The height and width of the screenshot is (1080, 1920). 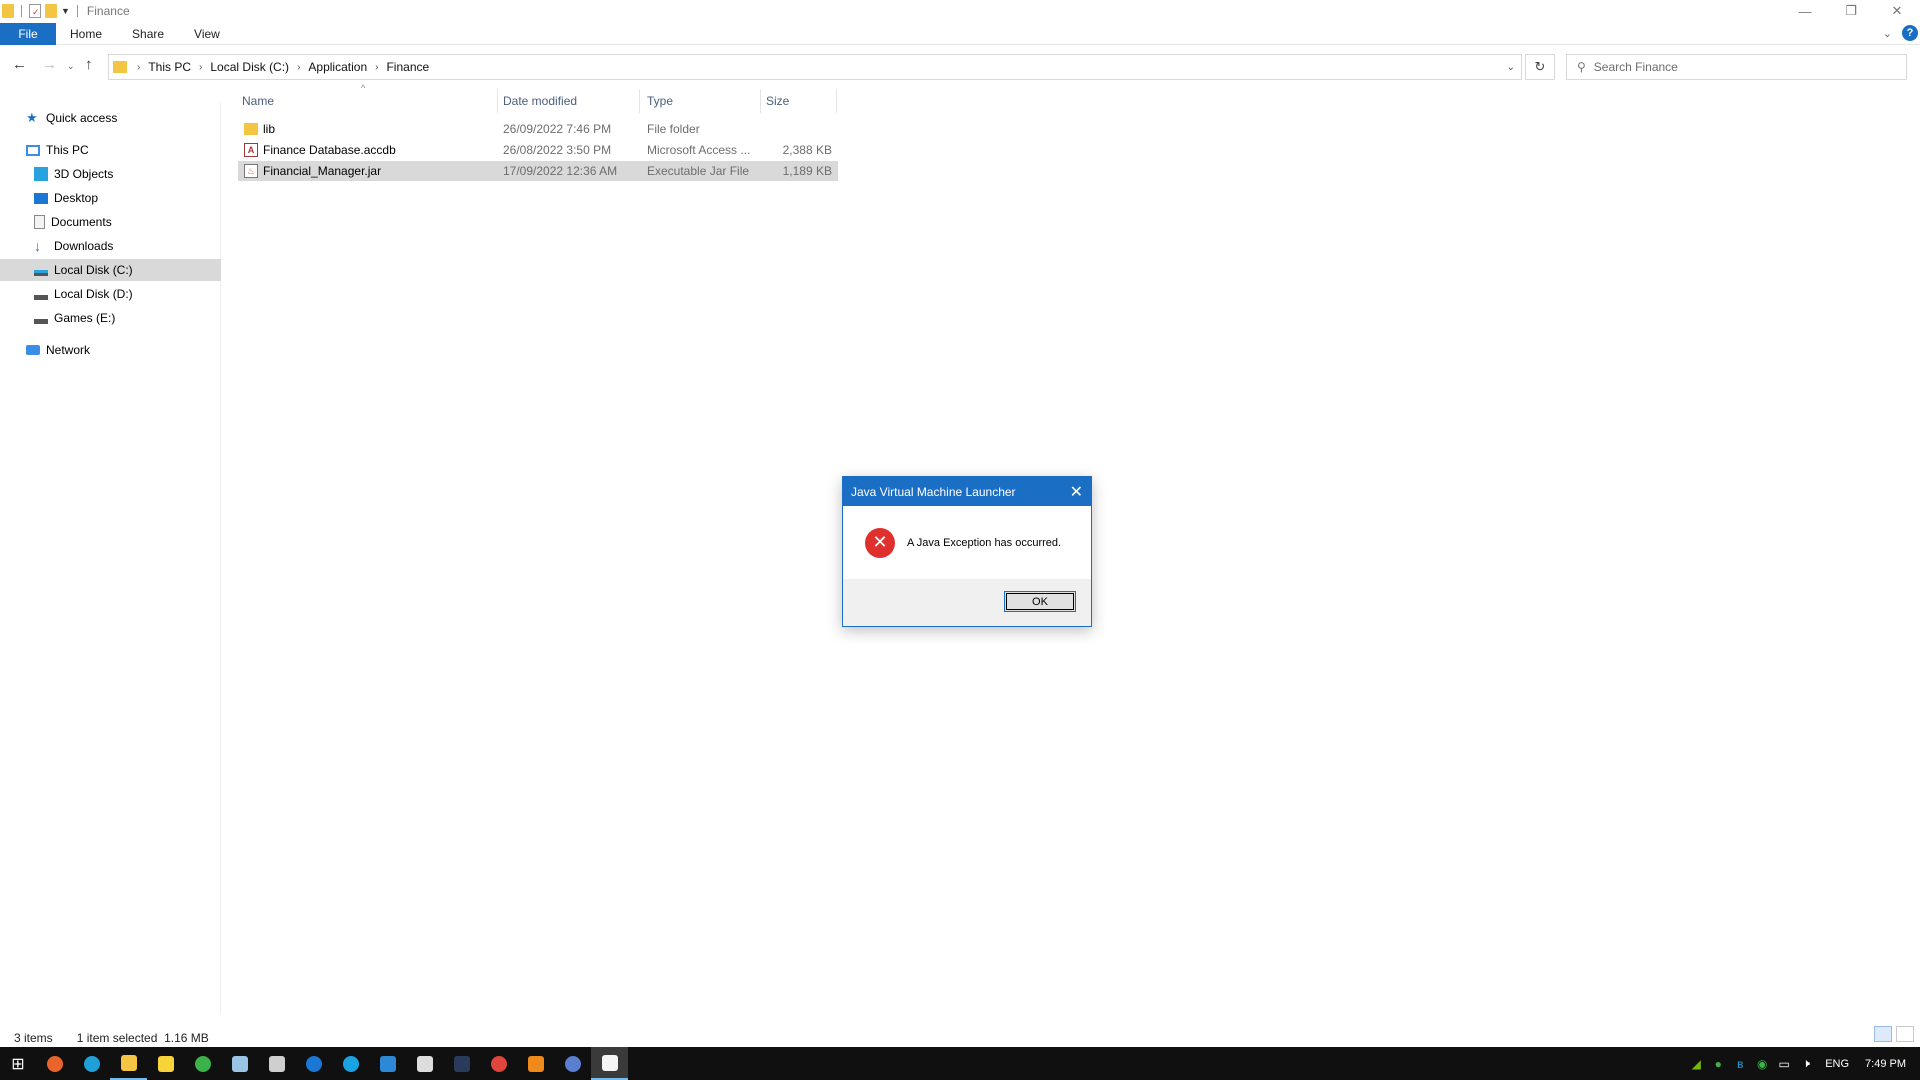 What do you see at coordinates (1851, 11) in the screenshot?
I see `maximize-button: ❐` at bounding box center [1851, 11].